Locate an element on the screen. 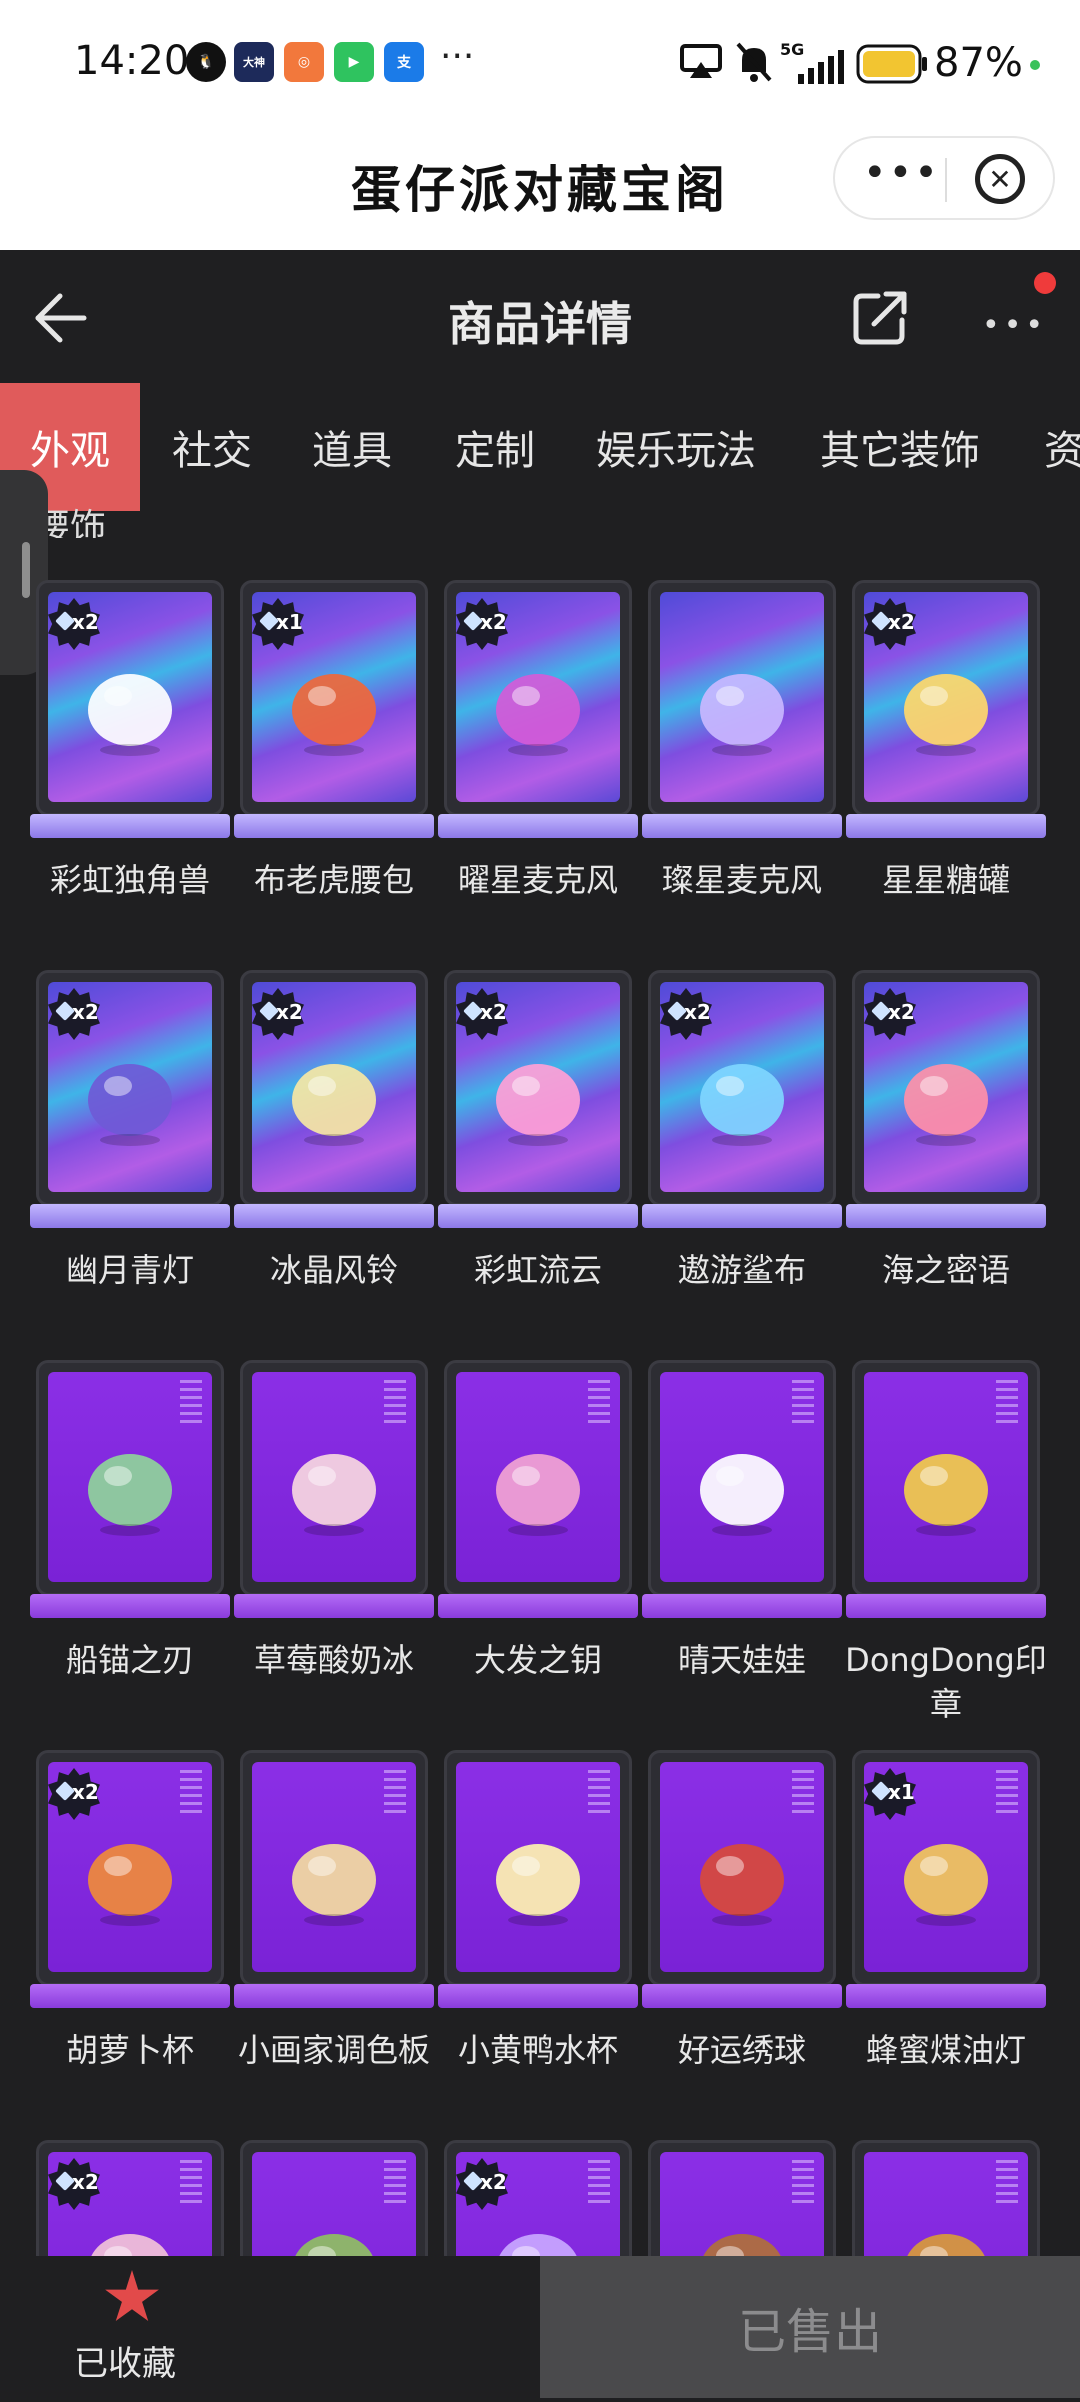  battery-percent: 87% is located at coordinates (978, 63).